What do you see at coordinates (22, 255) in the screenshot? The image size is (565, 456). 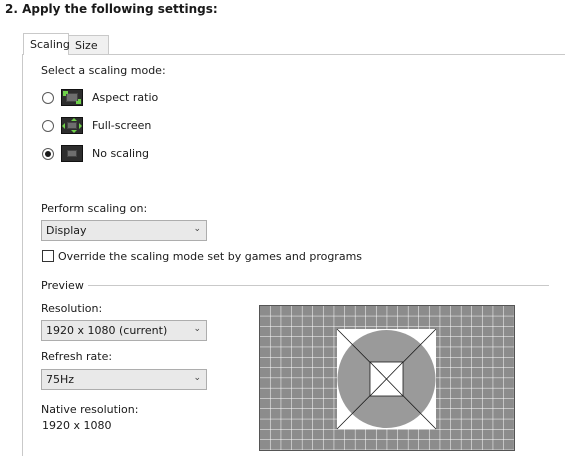 I see `tab-pane-border` at bounding box center [22, 255].